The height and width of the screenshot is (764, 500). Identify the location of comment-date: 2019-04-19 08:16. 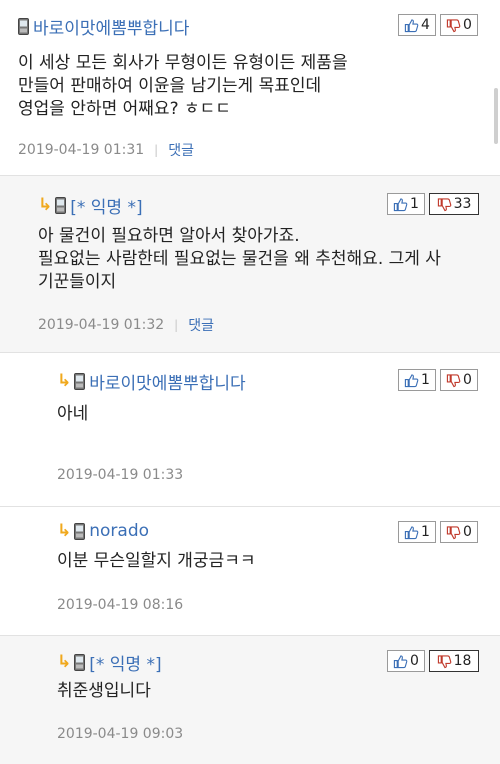
(120, 605).